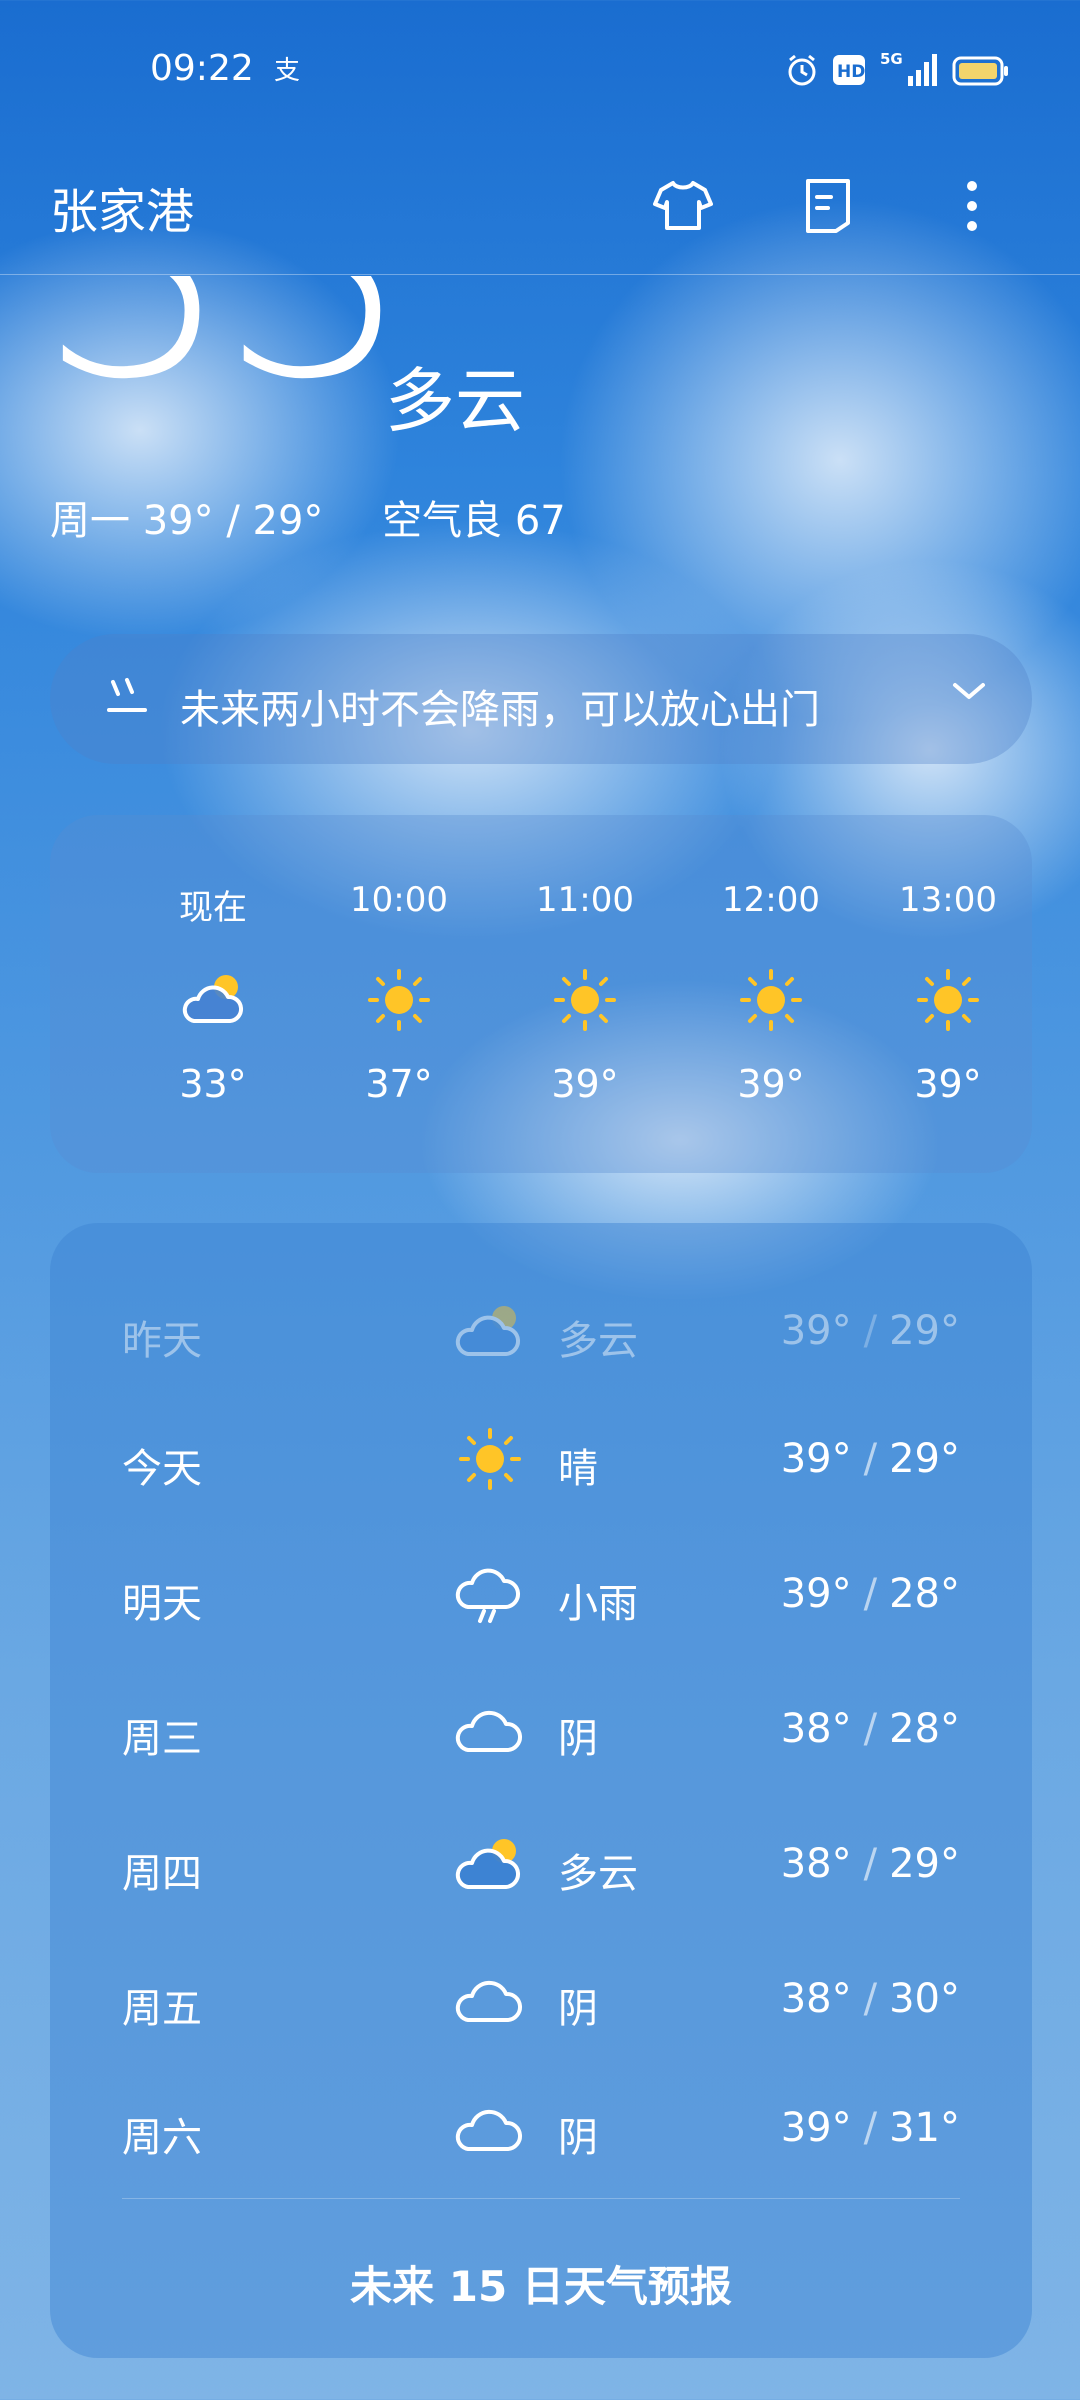 The width and height of the screenshot is (1080, 2400). What do you see at coordinates (399, 1084) in the screenshot?
I see `hourly-temp: 37°` at bounding box center [399, 1084].